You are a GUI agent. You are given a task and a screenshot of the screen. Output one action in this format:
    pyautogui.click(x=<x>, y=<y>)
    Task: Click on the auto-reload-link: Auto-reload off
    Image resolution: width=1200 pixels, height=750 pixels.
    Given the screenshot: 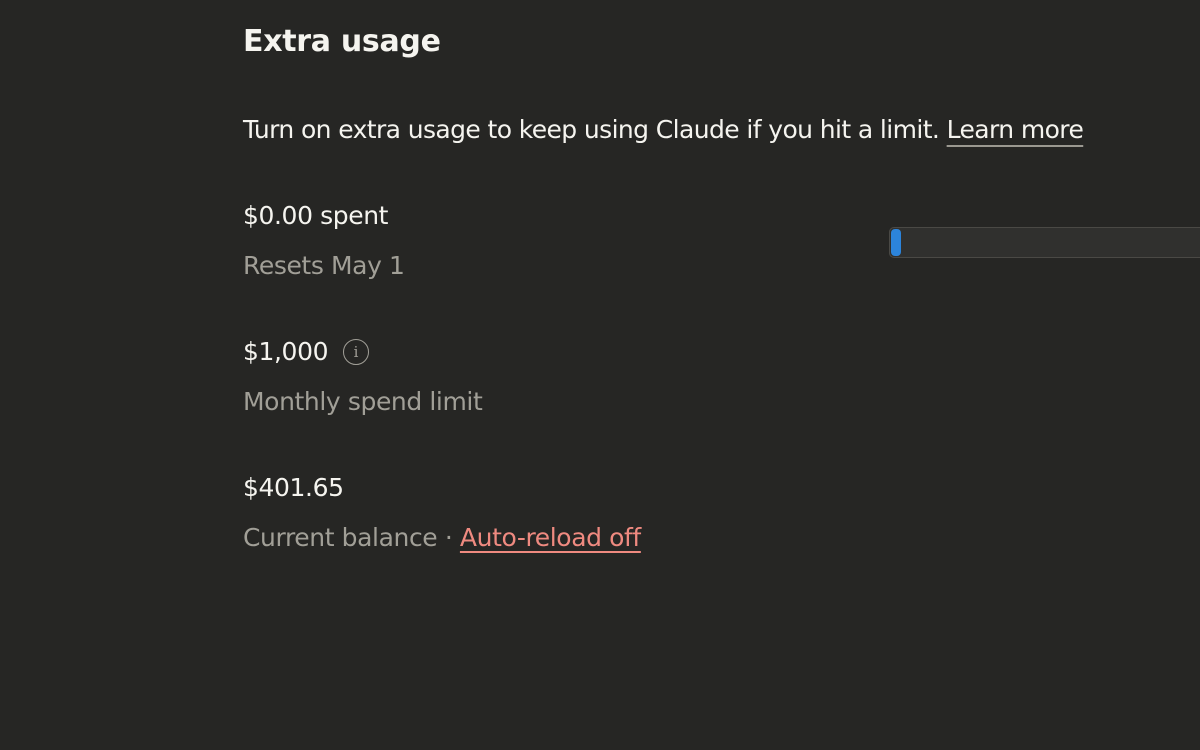 What is the action you would take?
    pyautogui.click(x=550, y=537)
    